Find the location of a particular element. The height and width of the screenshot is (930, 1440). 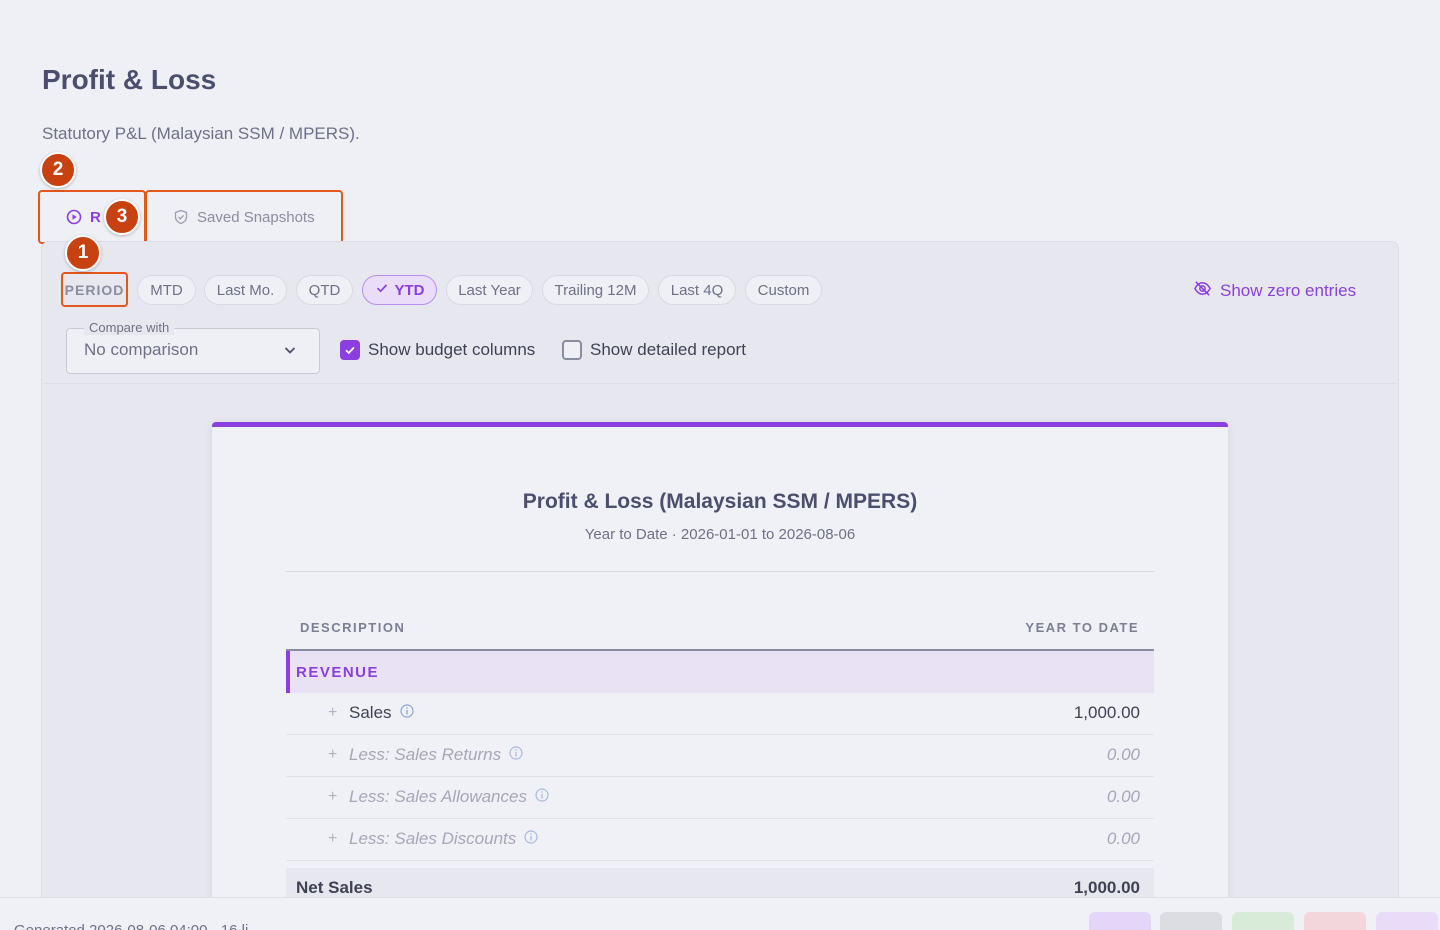

tab-saved-snapshots: Saved Snapshots is located at coordinates (244, 217).